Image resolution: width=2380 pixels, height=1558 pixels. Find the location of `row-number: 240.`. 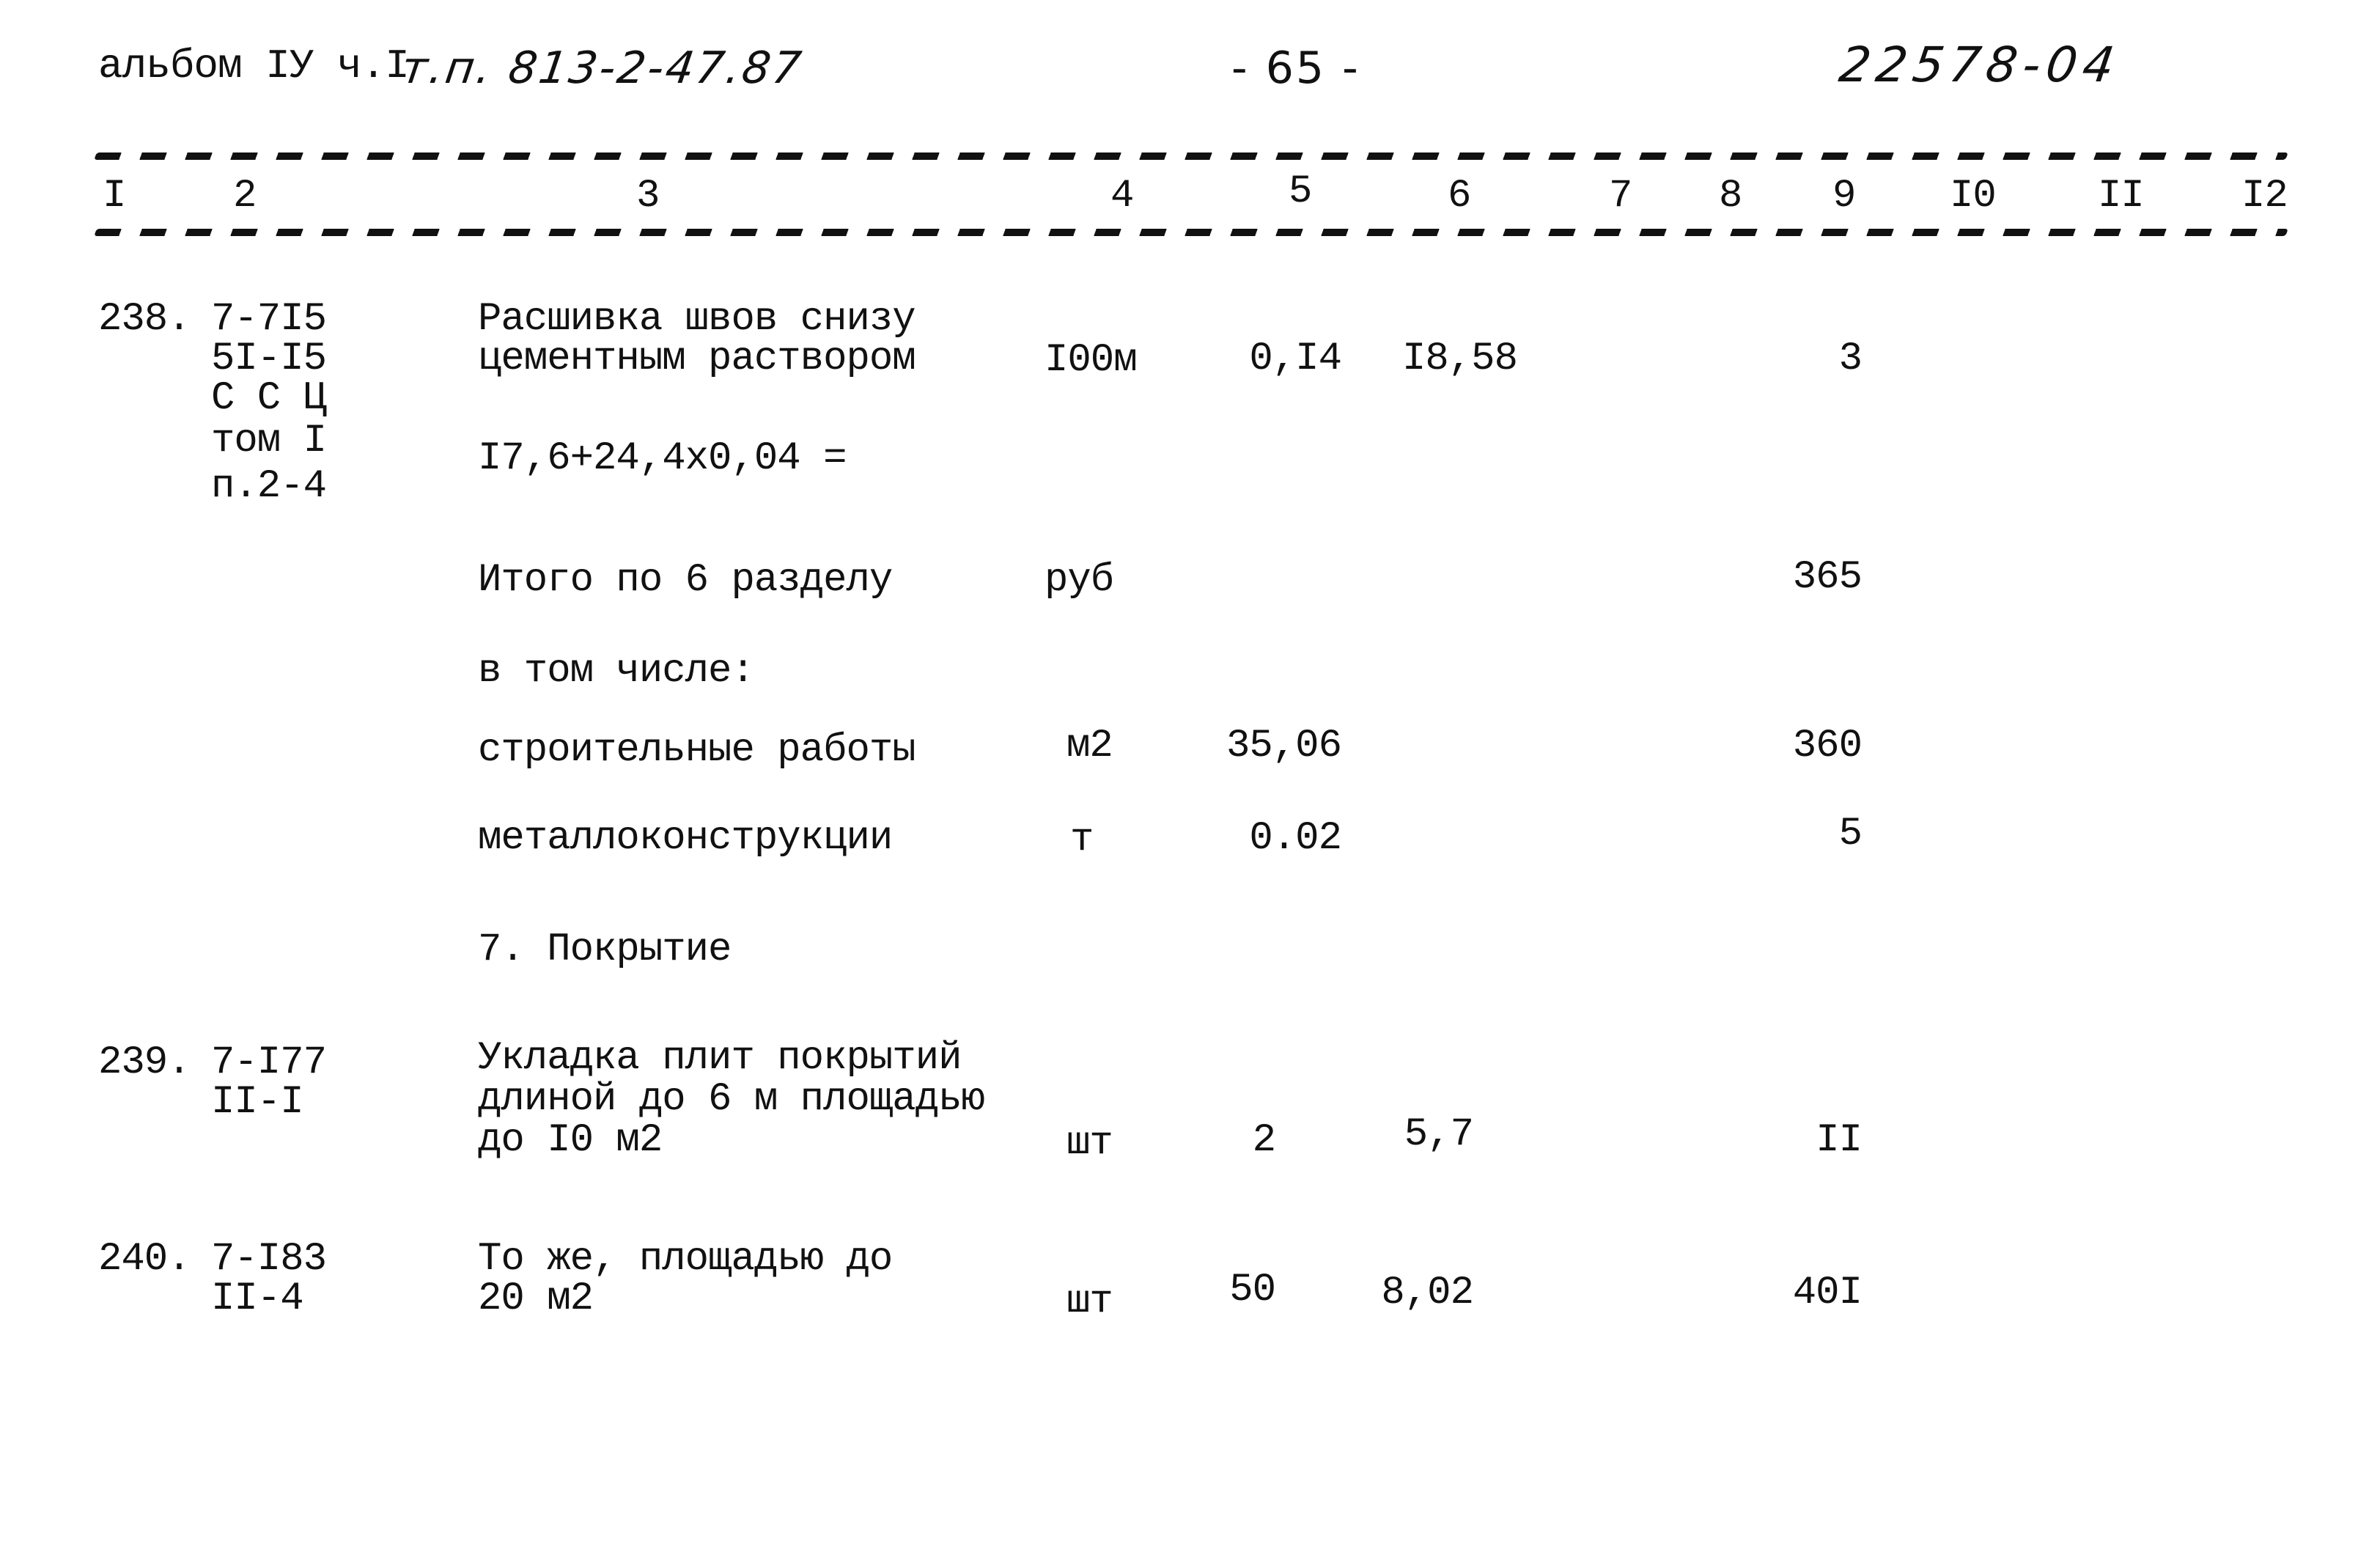

row-number: 240. is located at coordinates (144, 1259).